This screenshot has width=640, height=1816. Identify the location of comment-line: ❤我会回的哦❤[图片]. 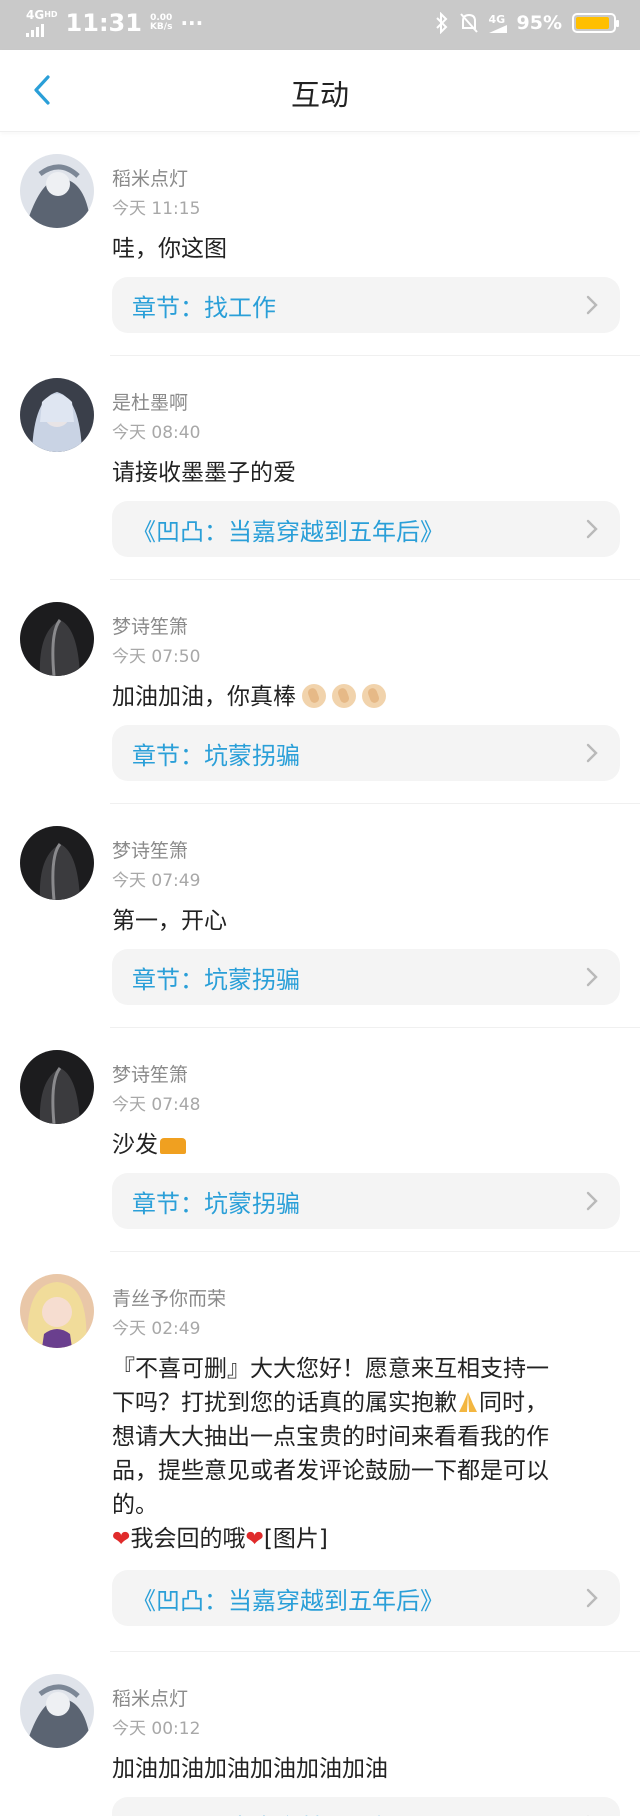
(362, 1539).